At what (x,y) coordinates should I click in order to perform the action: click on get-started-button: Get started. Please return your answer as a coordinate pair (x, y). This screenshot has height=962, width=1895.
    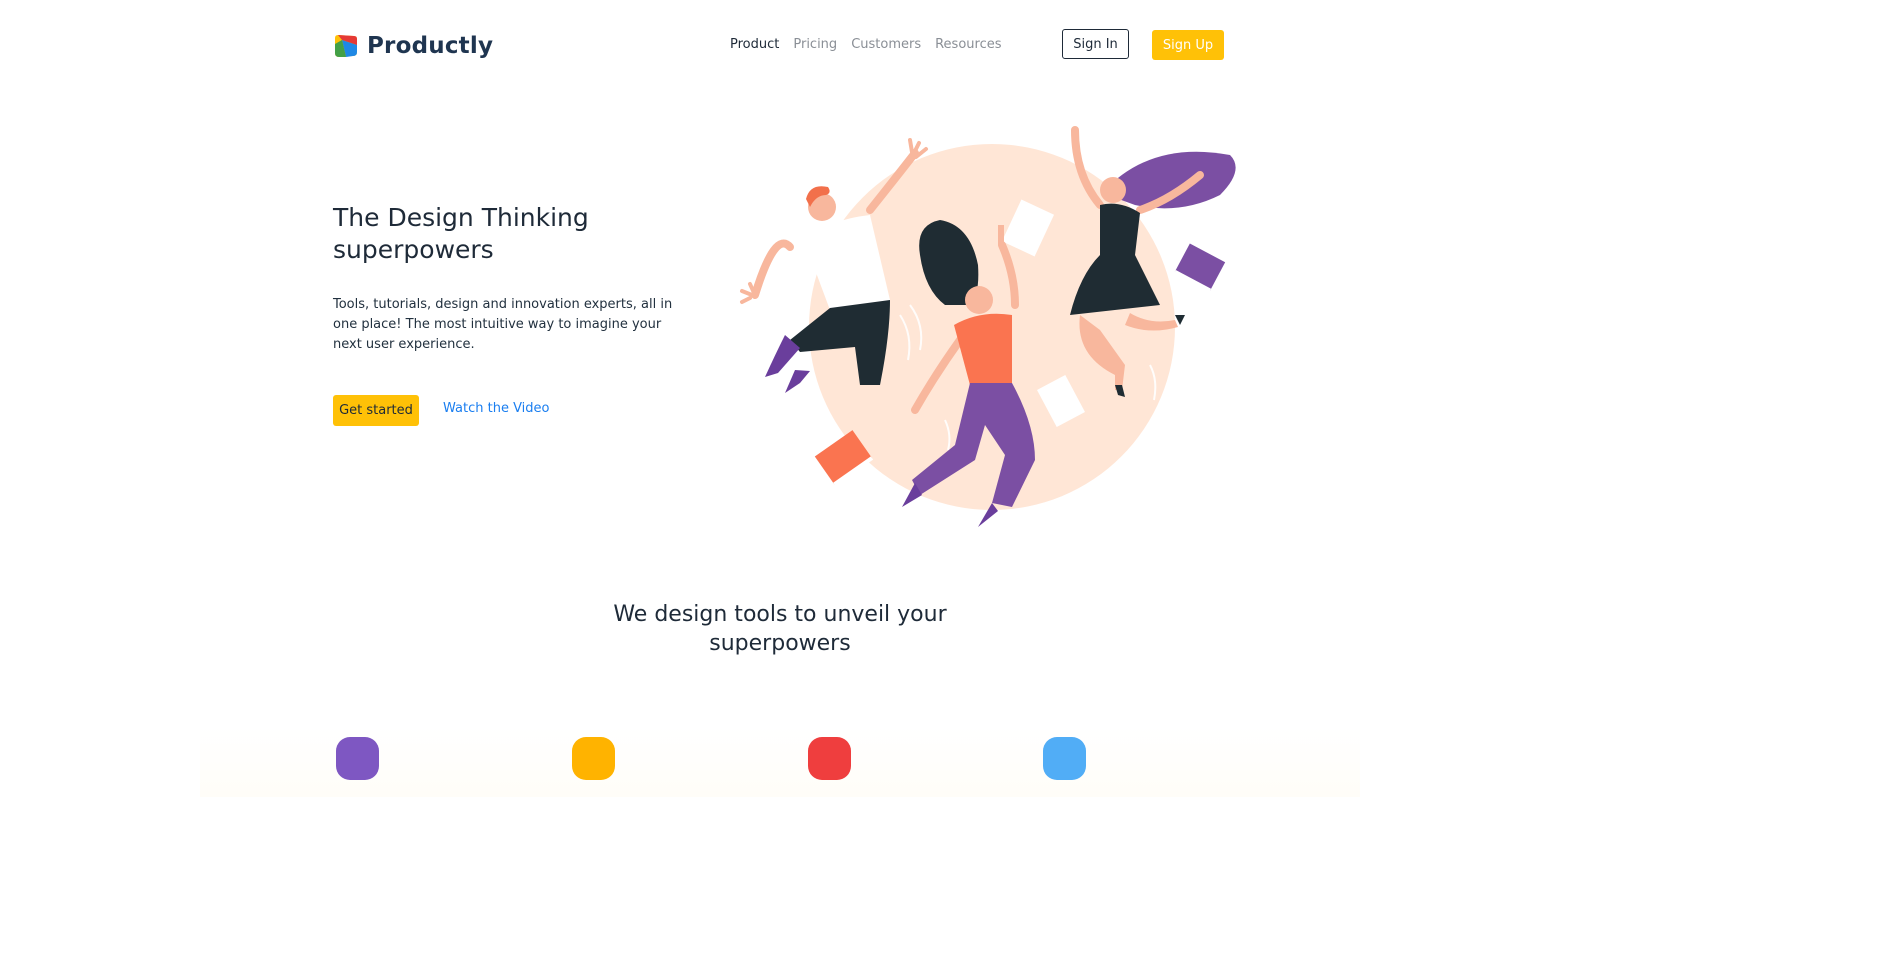
    Looking at the image, I should click on (376, 410).